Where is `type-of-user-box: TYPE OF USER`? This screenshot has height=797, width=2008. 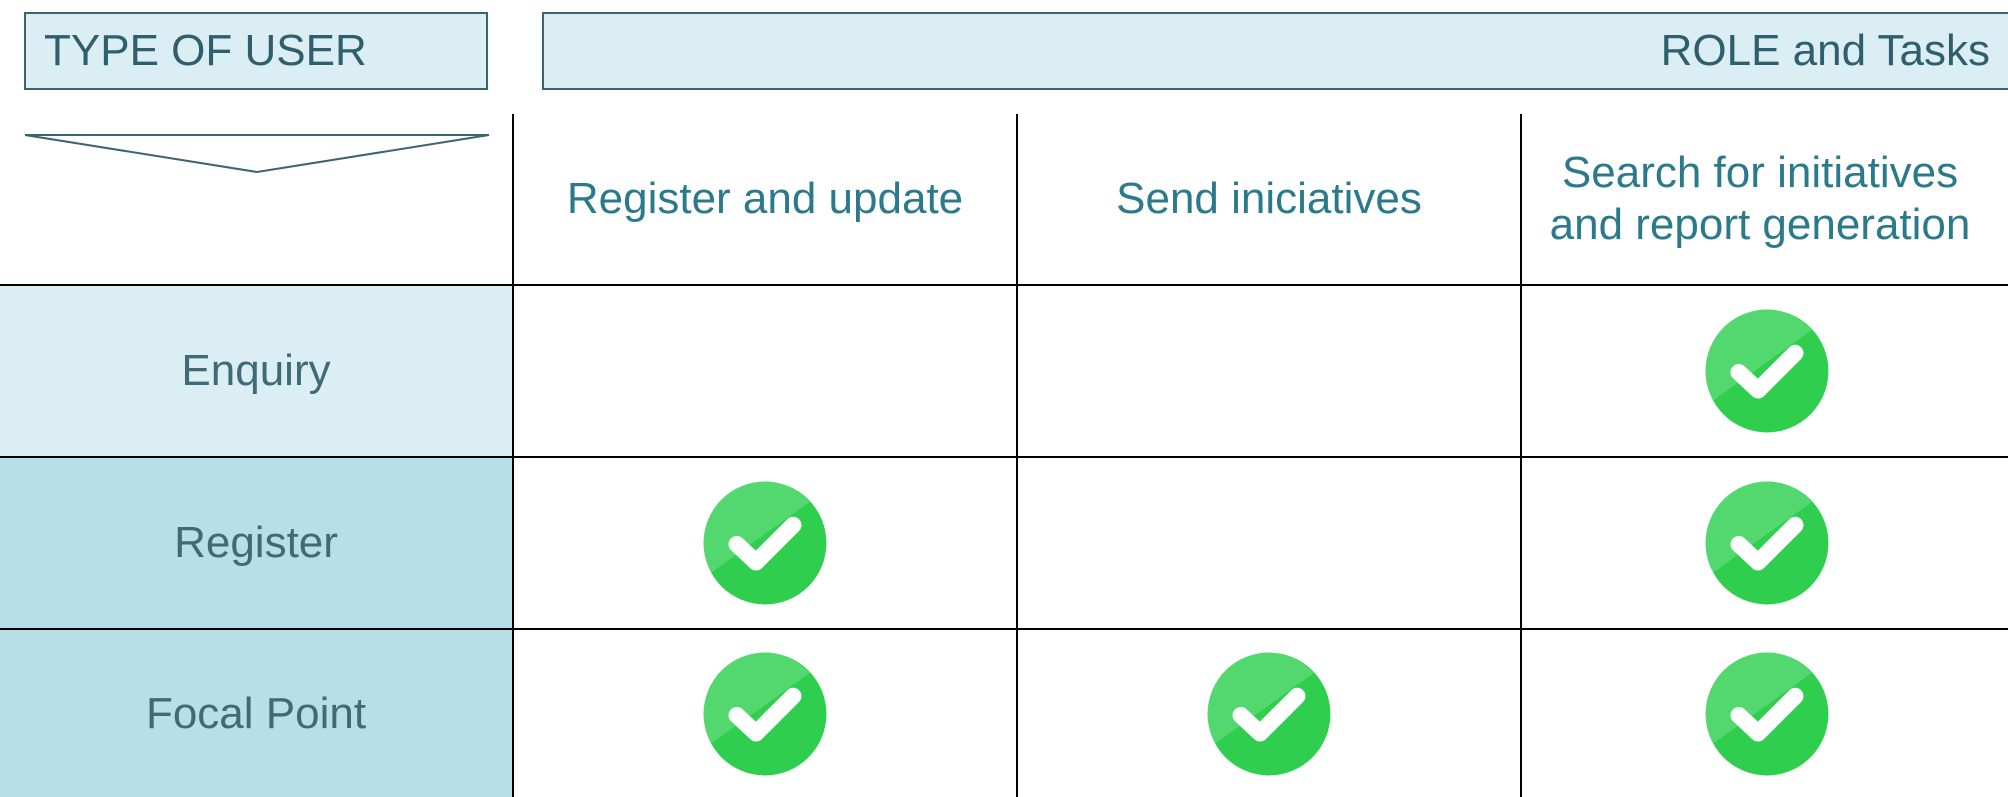 type-of-user-box: TYPE OF USER is located at coordinates (256, 51).